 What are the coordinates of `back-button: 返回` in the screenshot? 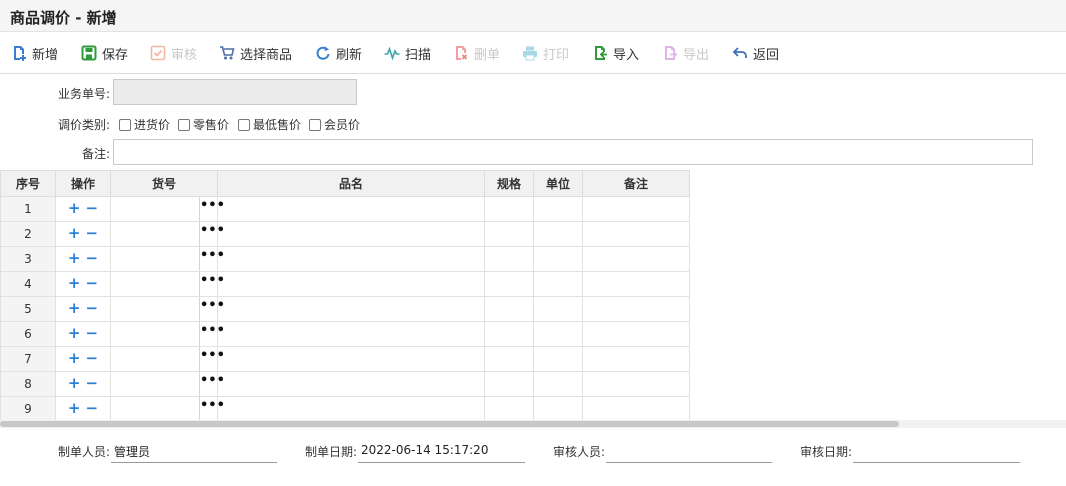 It's located at (755, 53).